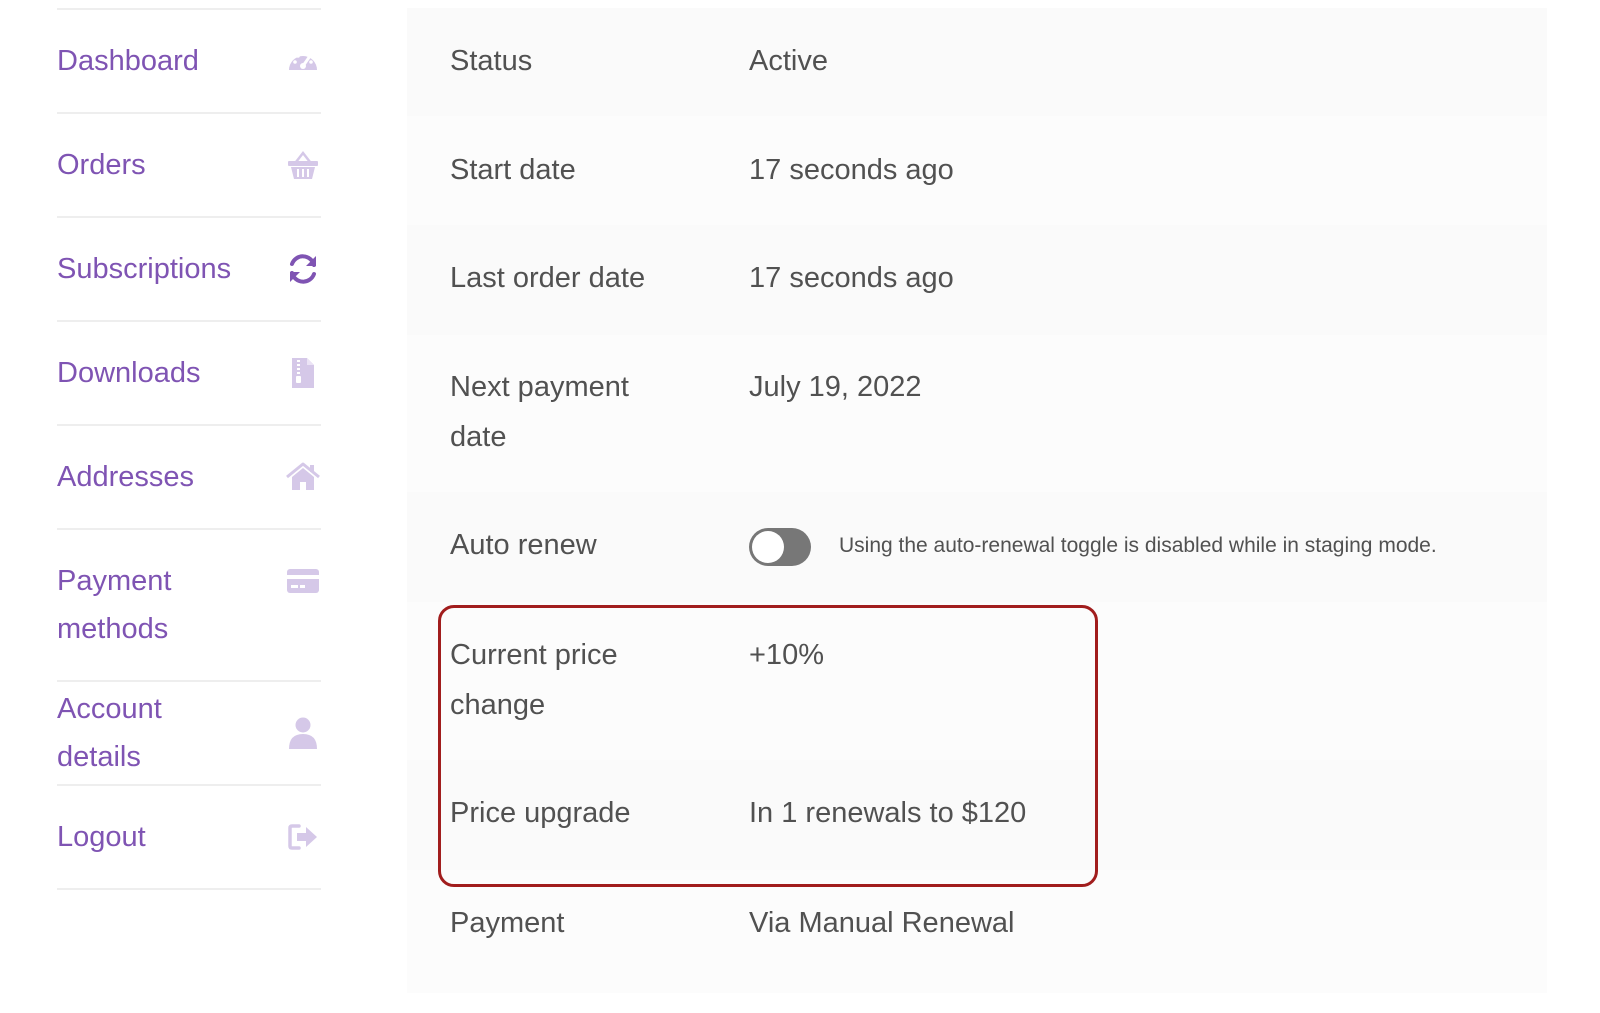  I want to click on divider, so click(189, 5).